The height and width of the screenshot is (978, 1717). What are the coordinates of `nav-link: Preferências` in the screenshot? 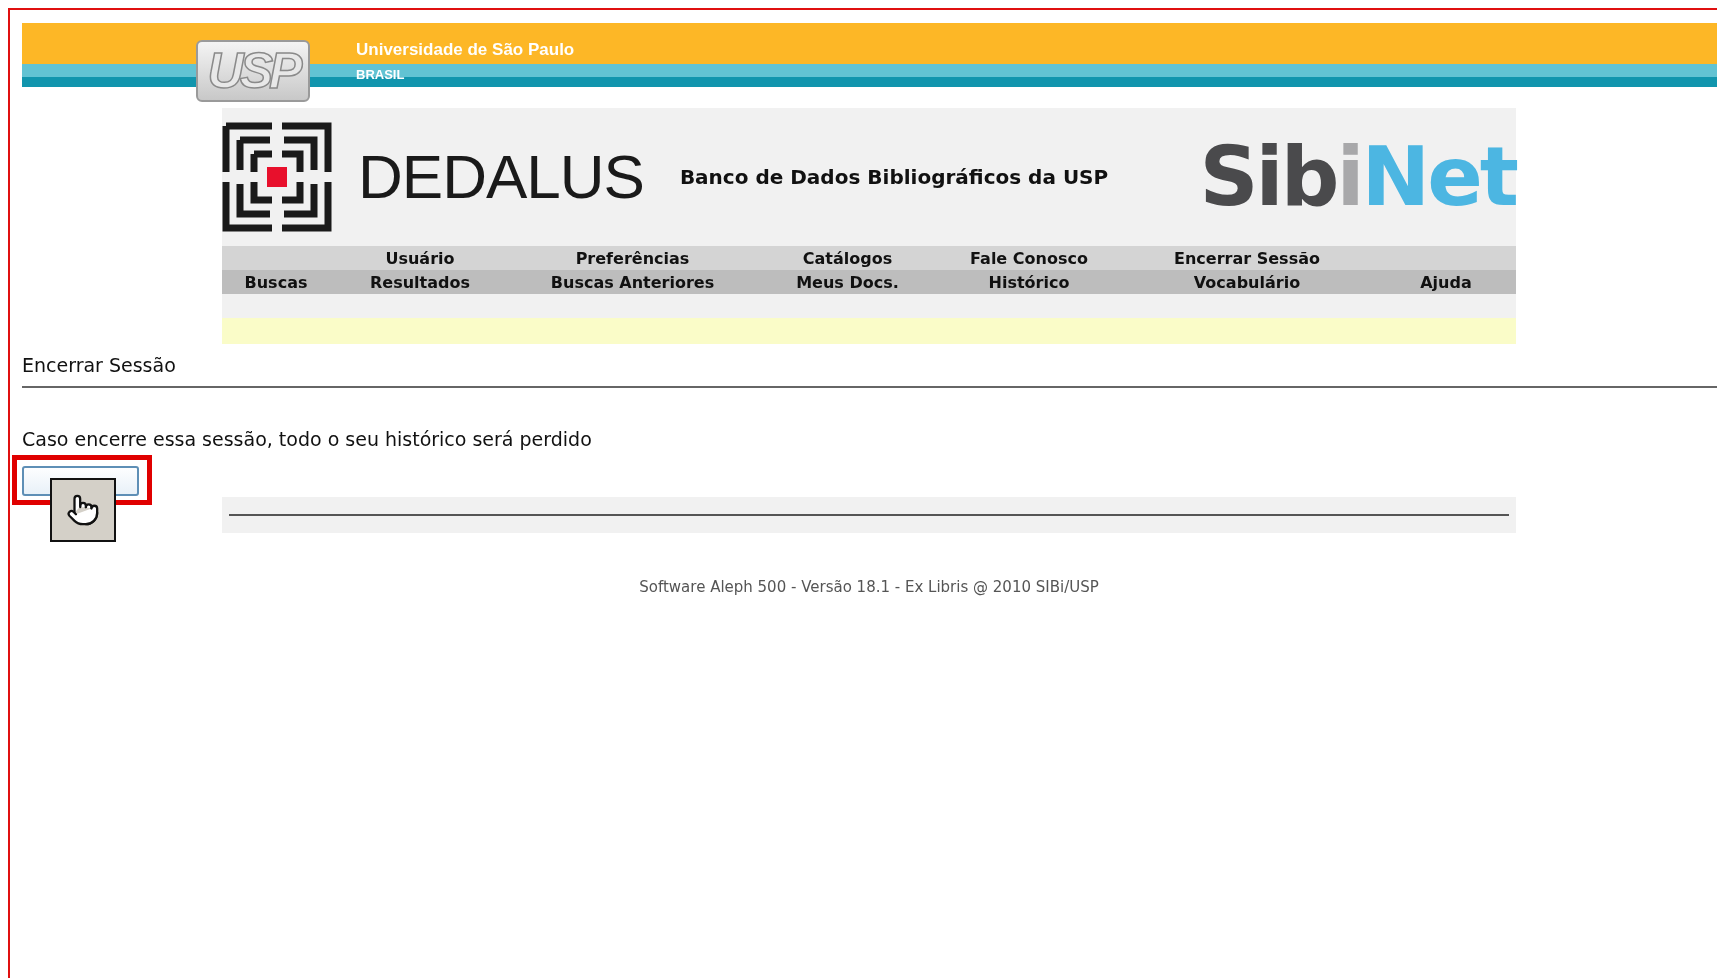 It's located at (632, 258).